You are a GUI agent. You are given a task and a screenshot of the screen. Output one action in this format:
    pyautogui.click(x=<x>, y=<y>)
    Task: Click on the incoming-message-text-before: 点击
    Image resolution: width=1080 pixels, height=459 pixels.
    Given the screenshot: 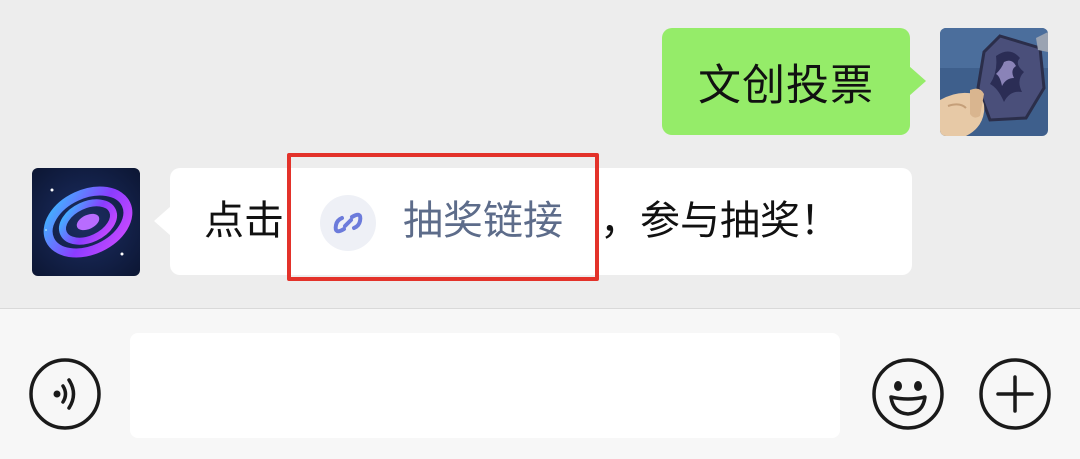 What is the action you would take?
    pyautogui.click(x=244, y=221)
    